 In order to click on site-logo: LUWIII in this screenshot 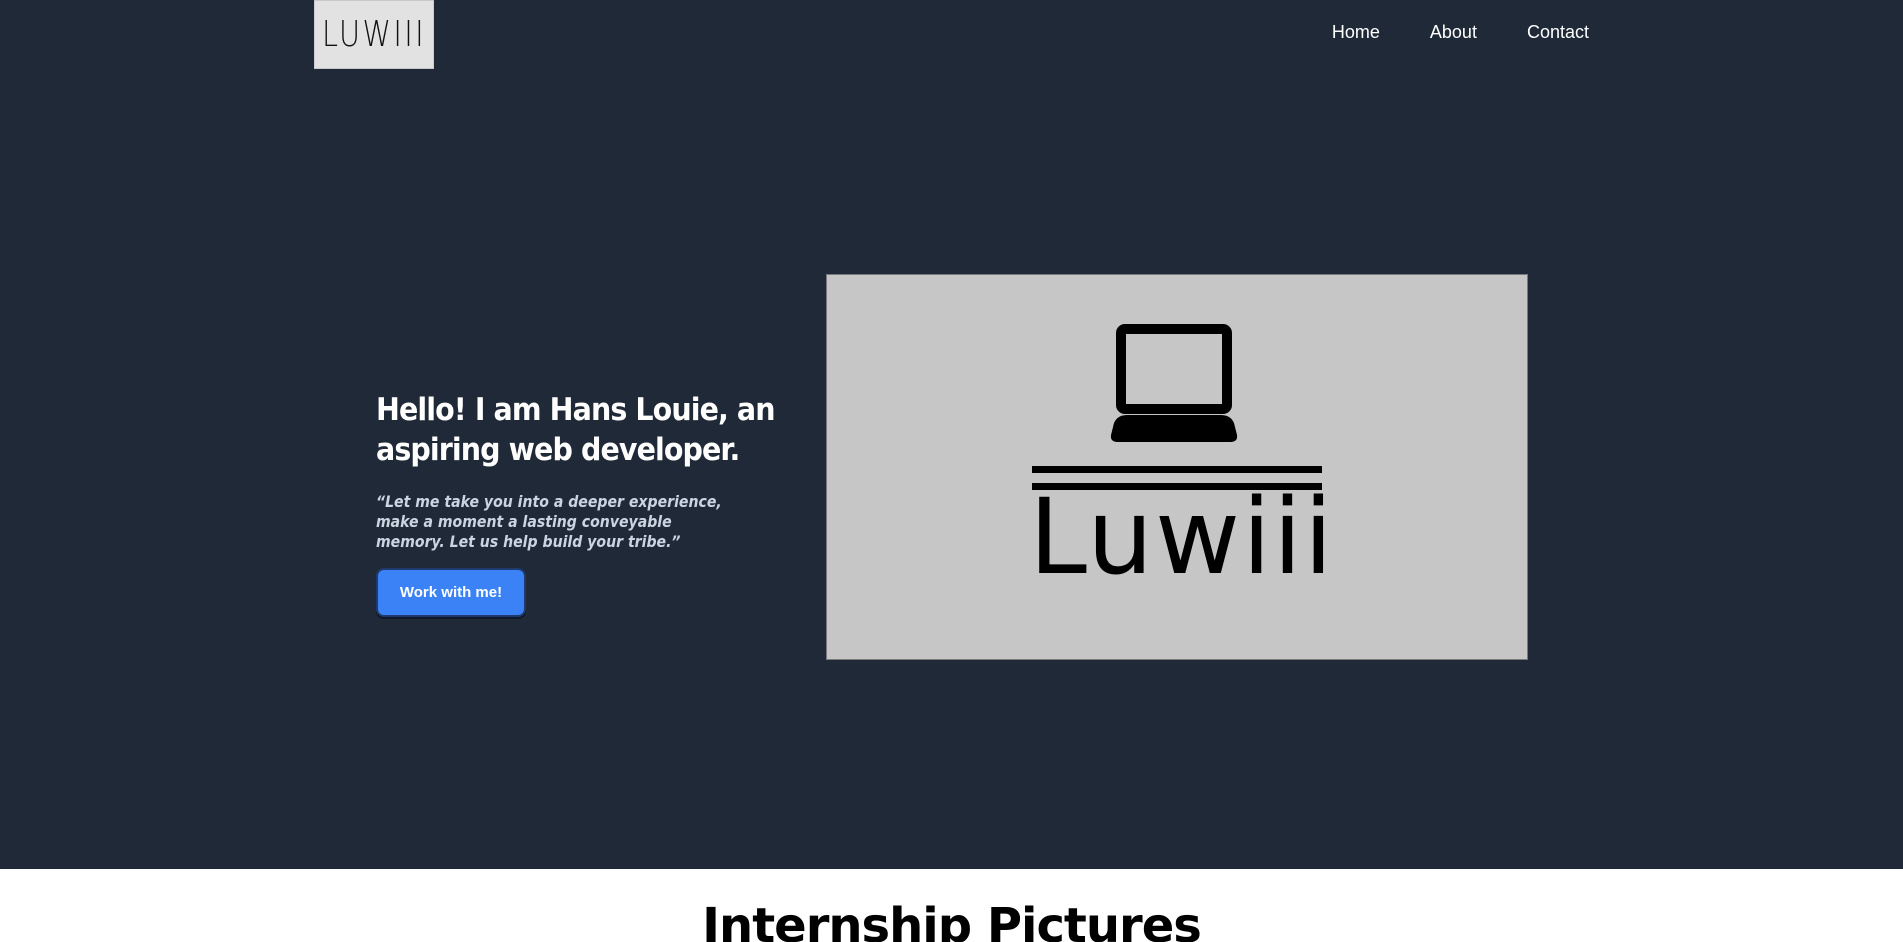, I will do `click(374, 34)`.